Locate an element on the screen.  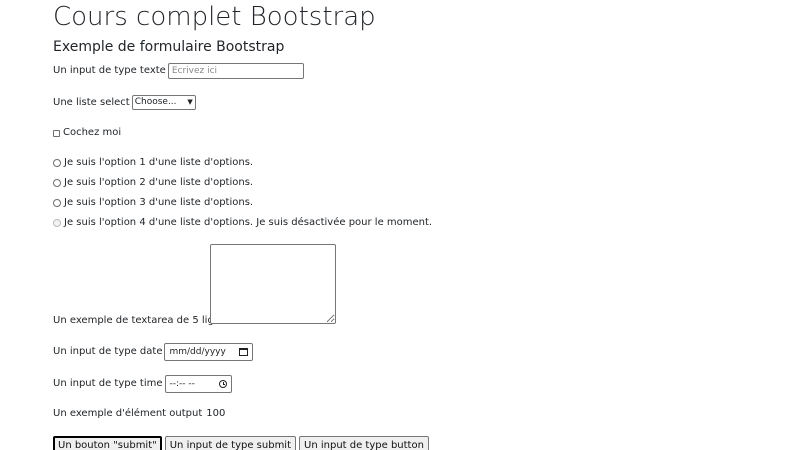
text-input-row: Un input de type texte is located at coordinates (178, 71).